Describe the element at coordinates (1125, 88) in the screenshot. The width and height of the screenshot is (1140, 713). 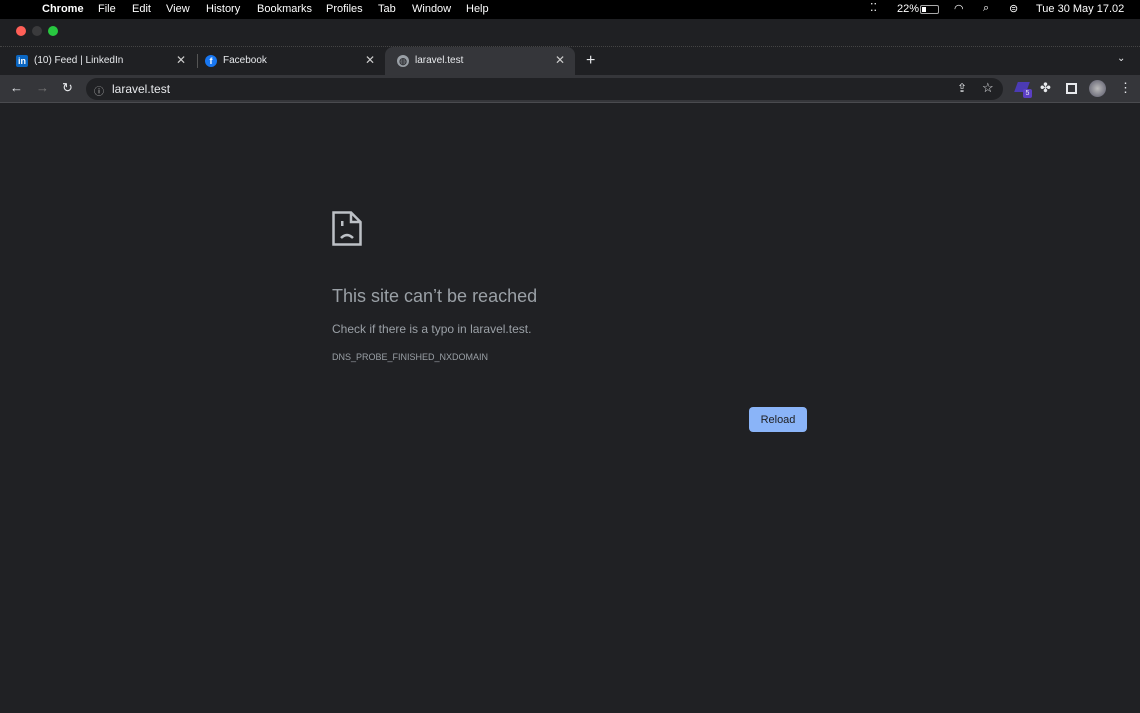
I see `more-menu-icon: ⋮` at that location.